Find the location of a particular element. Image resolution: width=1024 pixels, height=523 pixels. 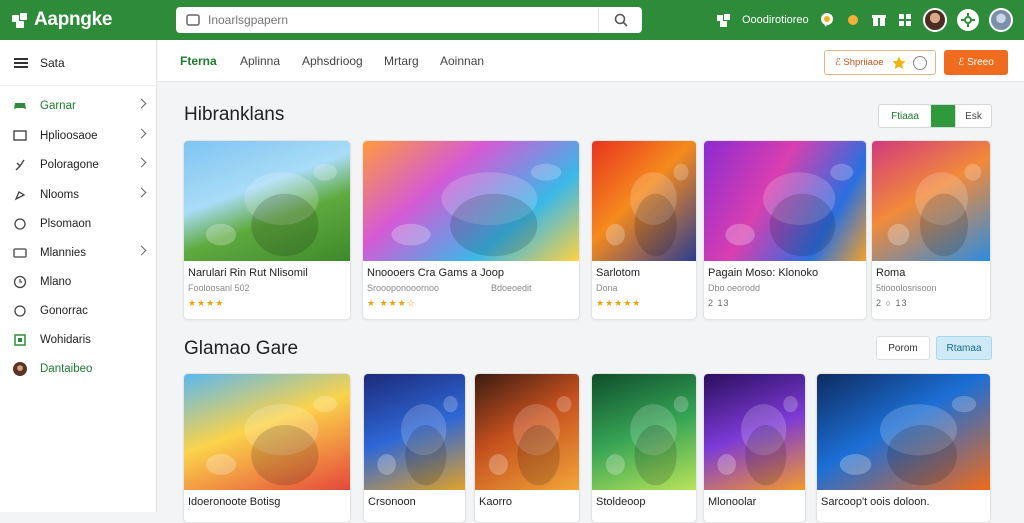

game-title: Idoeronoote Botisg is located at coordinates (268, 502).